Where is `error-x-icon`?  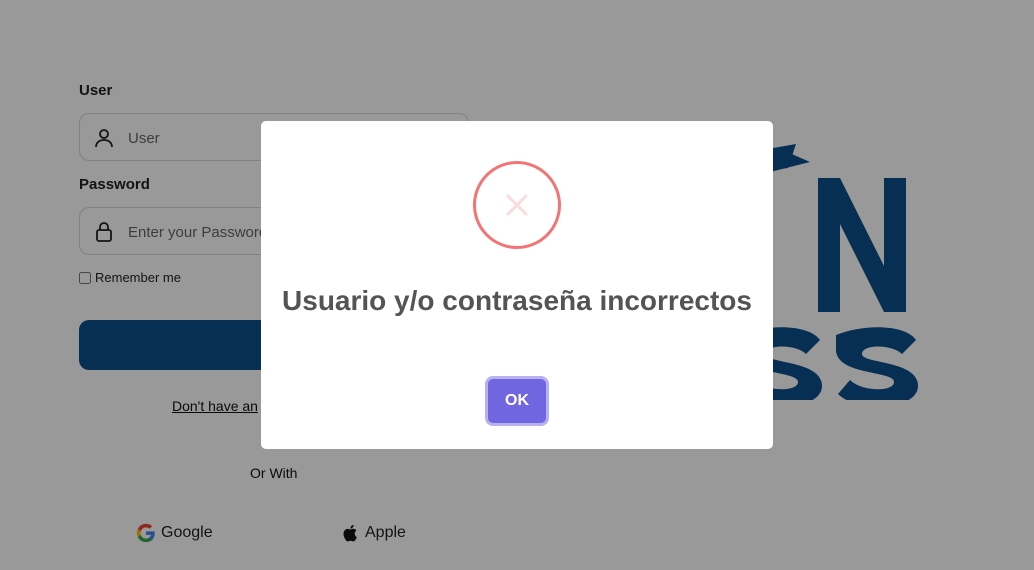 error-x-icon is located at coordinates (517, 205).